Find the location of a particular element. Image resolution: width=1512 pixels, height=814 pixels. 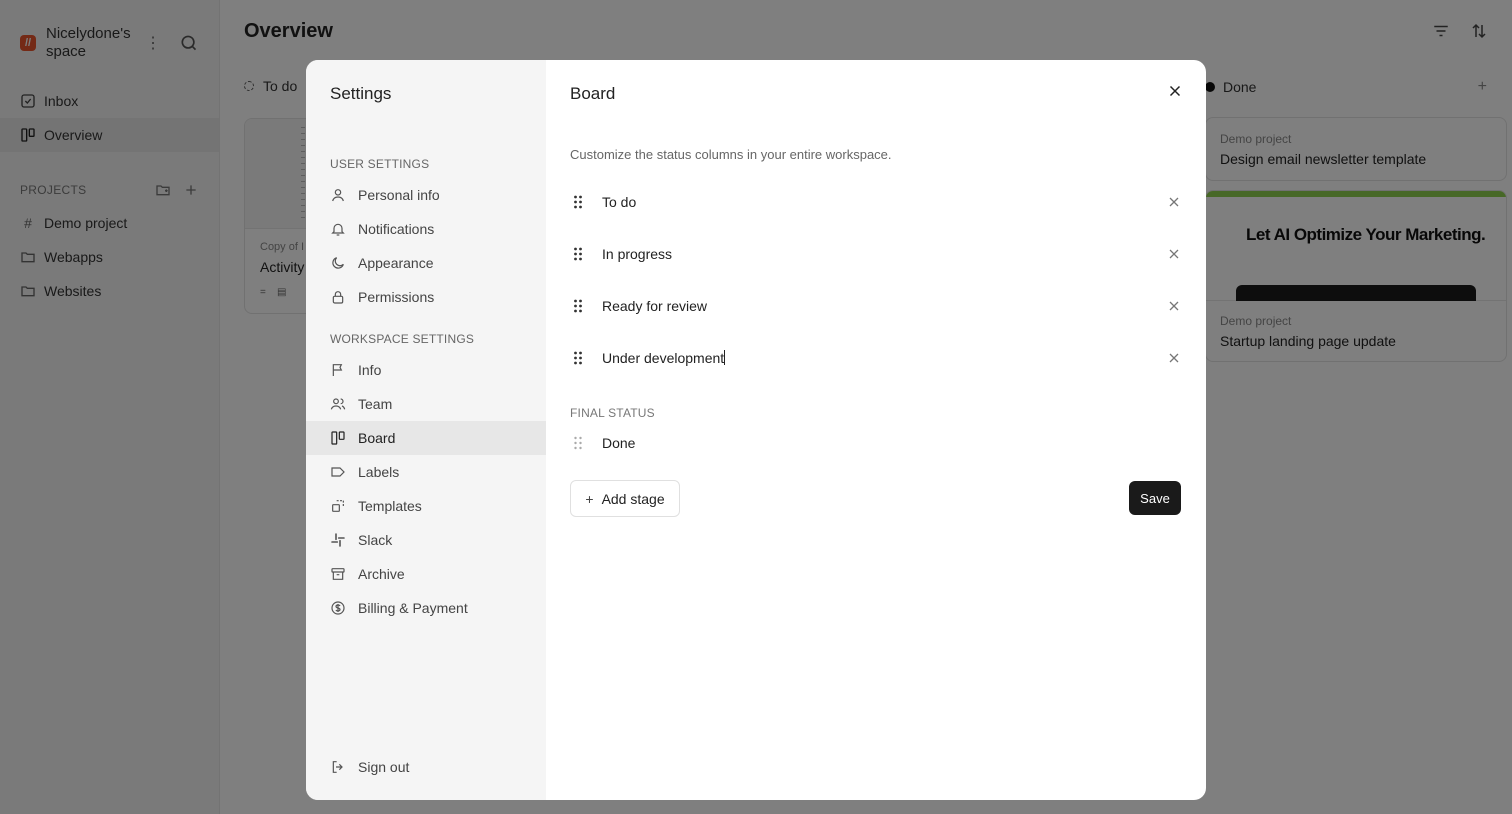

stage-name-input: To do is located at coordinates (885, 202).